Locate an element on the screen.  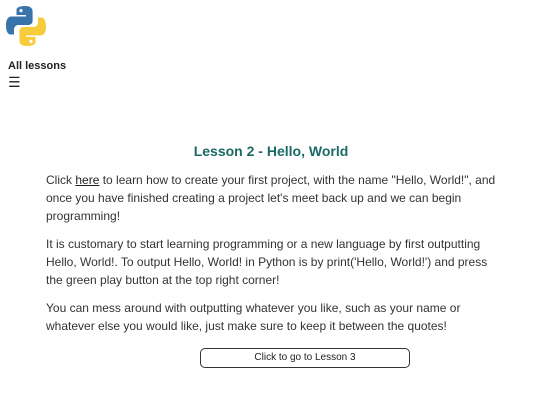
hamburger-menu-icon: ☰ is located at coordinates (37, 82).